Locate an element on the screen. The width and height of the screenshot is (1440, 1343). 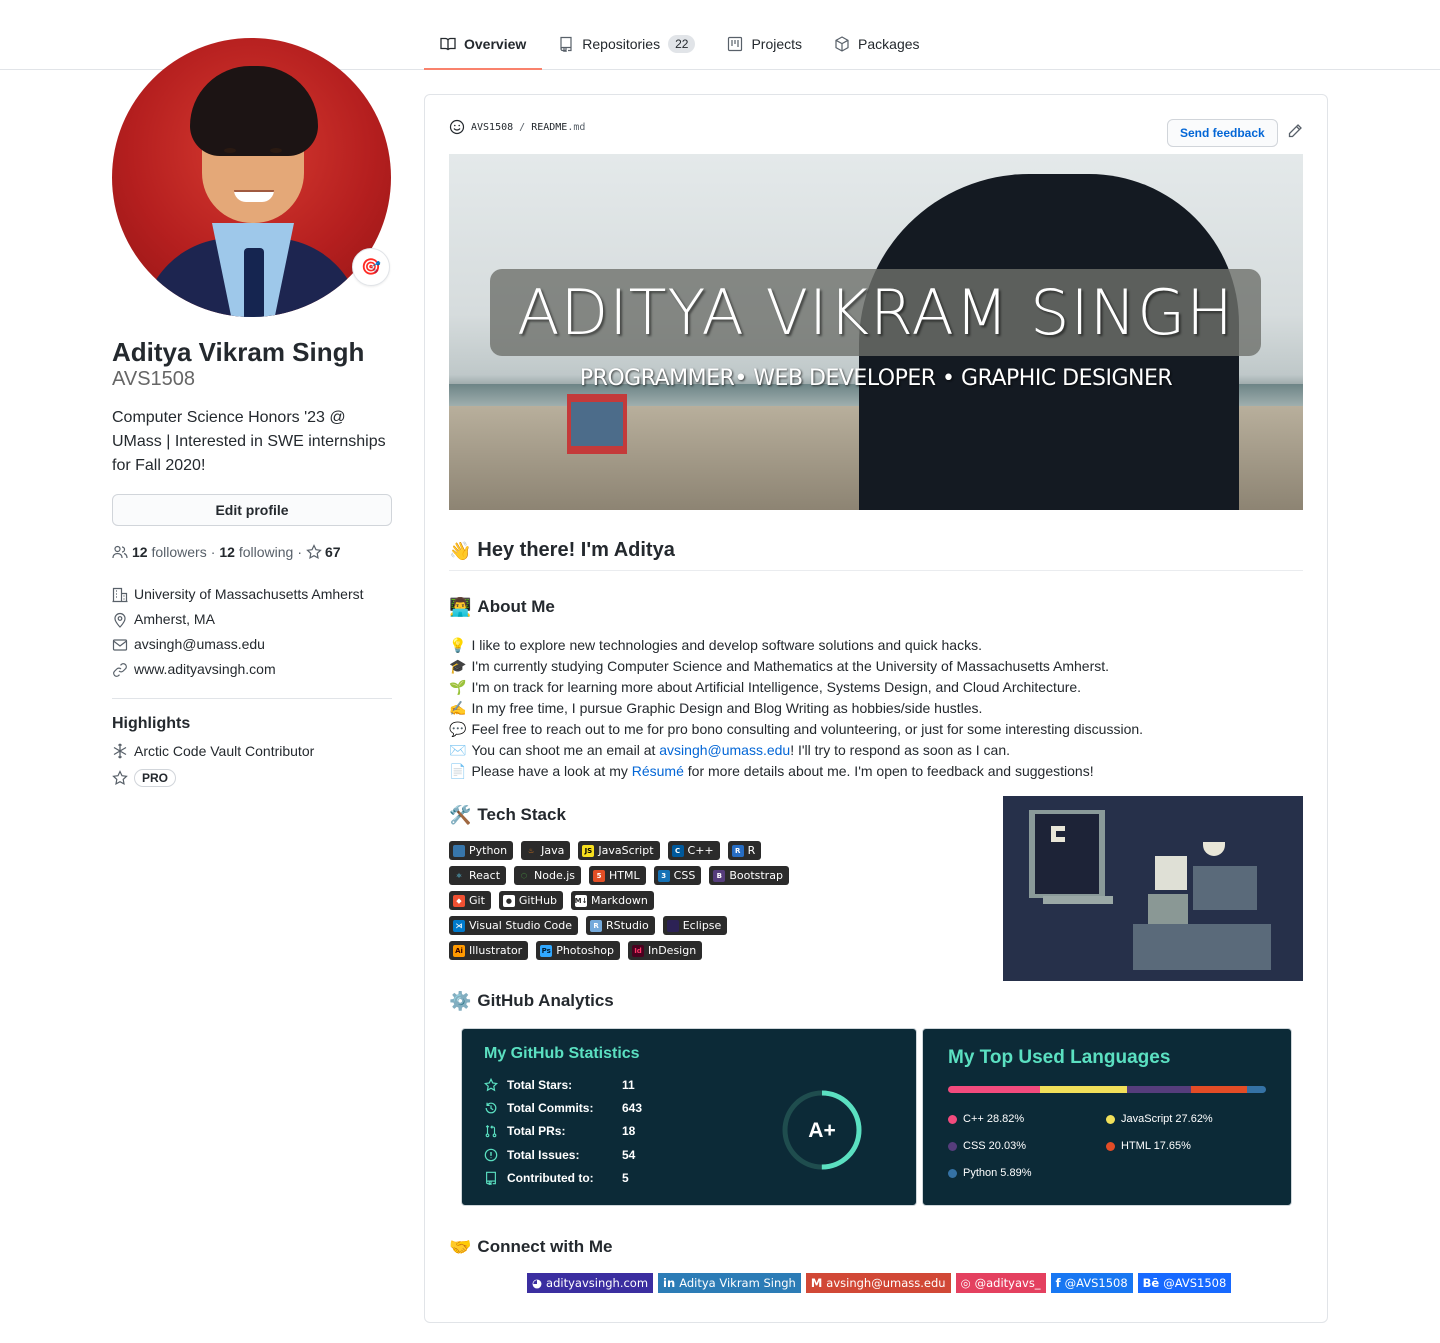
social-badge-label: Aditya Vikram Singh is located at coordinates (737, 1283).